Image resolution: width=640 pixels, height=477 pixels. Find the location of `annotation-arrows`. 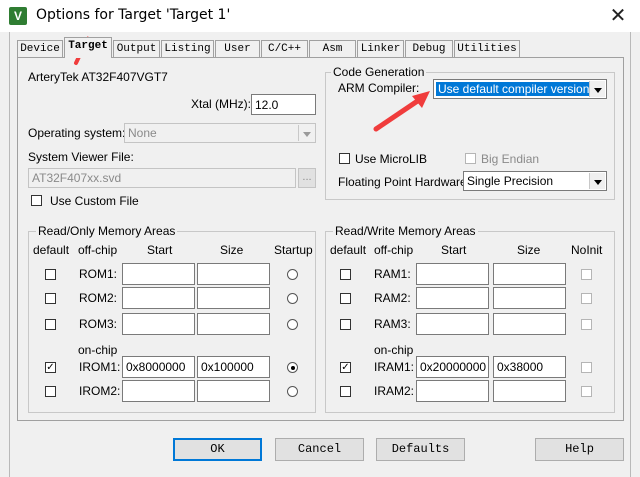

annotation-arrows is located at coordinates (252, 84).